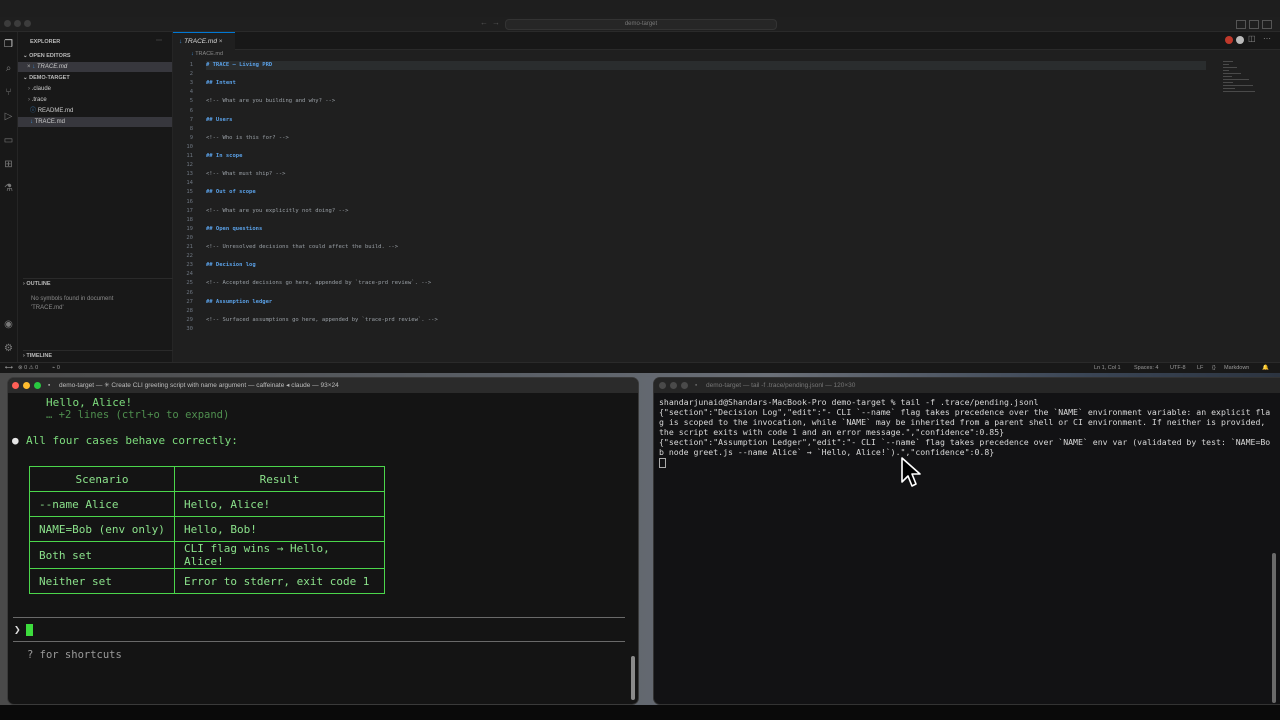 Image resolution: width=1280 pixels, height=720 pixels. What do you see at coordinates (95, 67) in the screenshot?
I see `open-editor-item: × ↓ TRACE.md` at bounding box center [95, 67].